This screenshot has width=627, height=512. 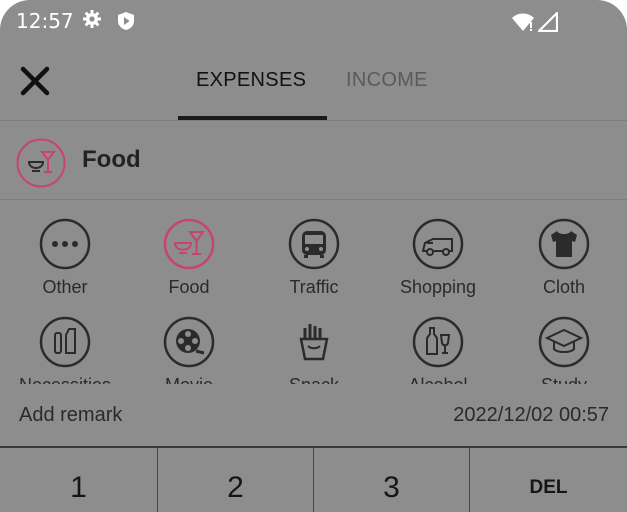 I want to click on shield-icon, so click(x=126, y=23).